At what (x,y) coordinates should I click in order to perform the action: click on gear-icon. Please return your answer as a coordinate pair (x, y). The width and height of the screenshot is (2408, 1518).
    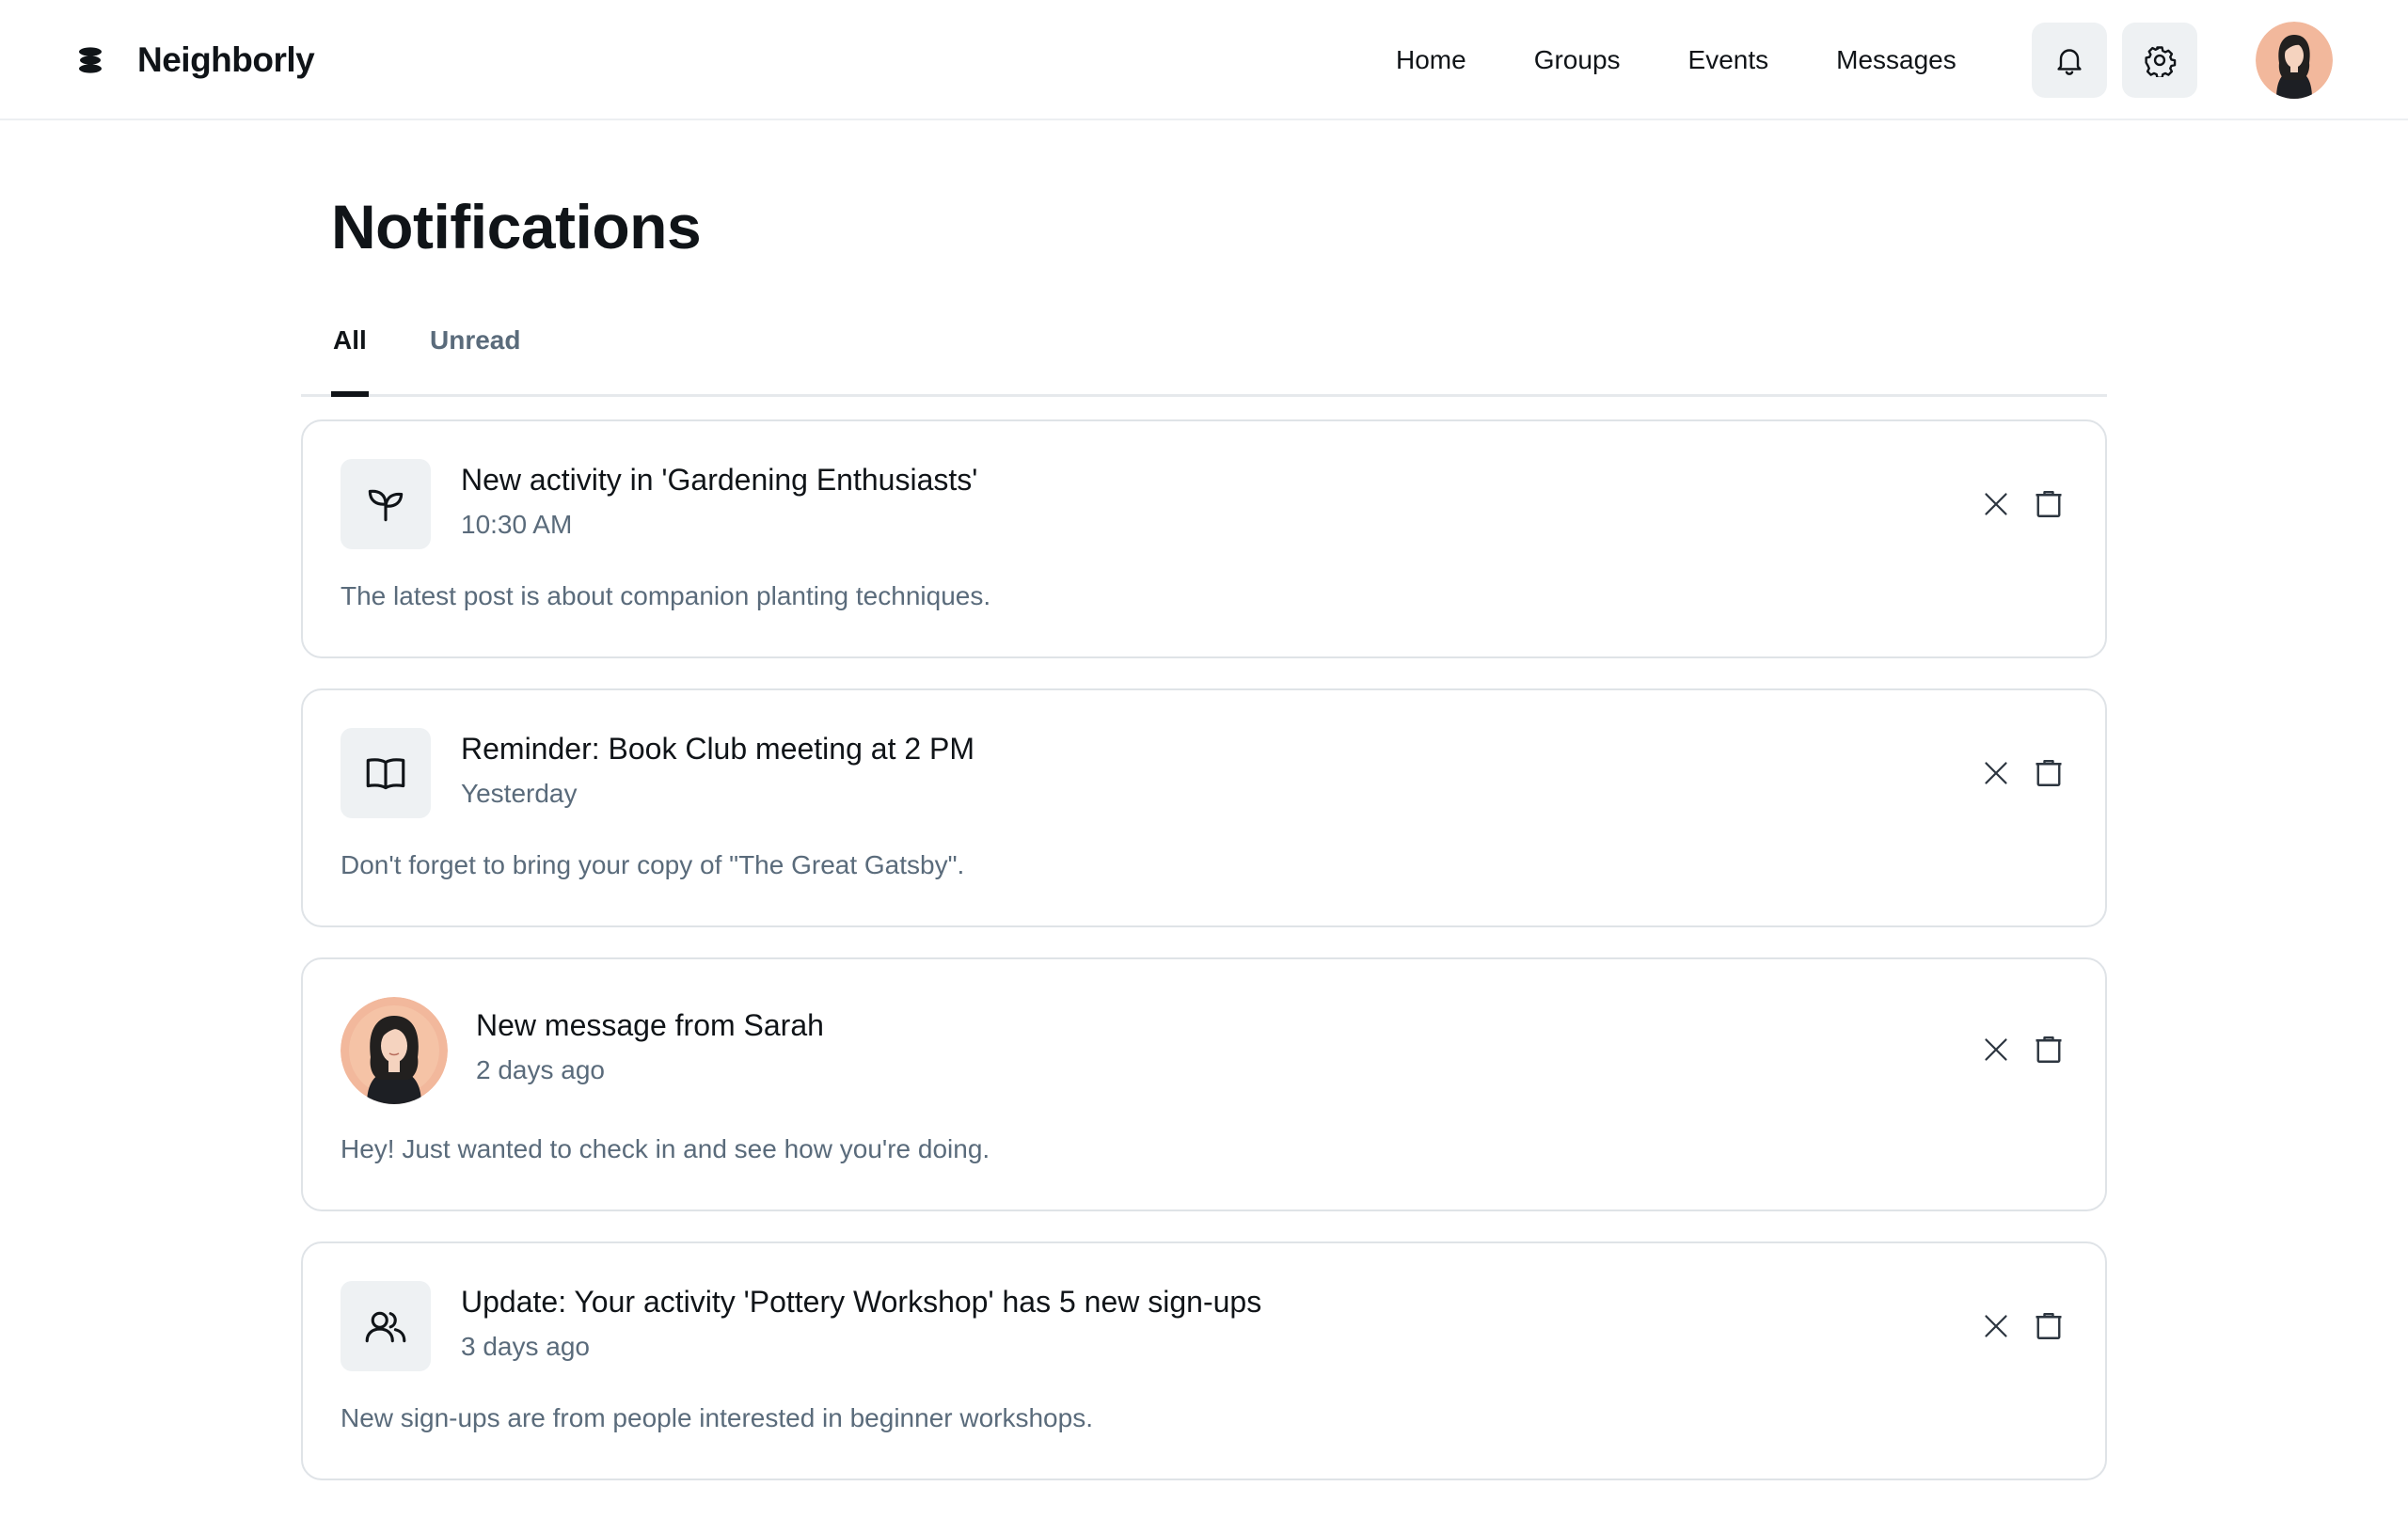
    Looking at the image, I should click on (2161, 62).